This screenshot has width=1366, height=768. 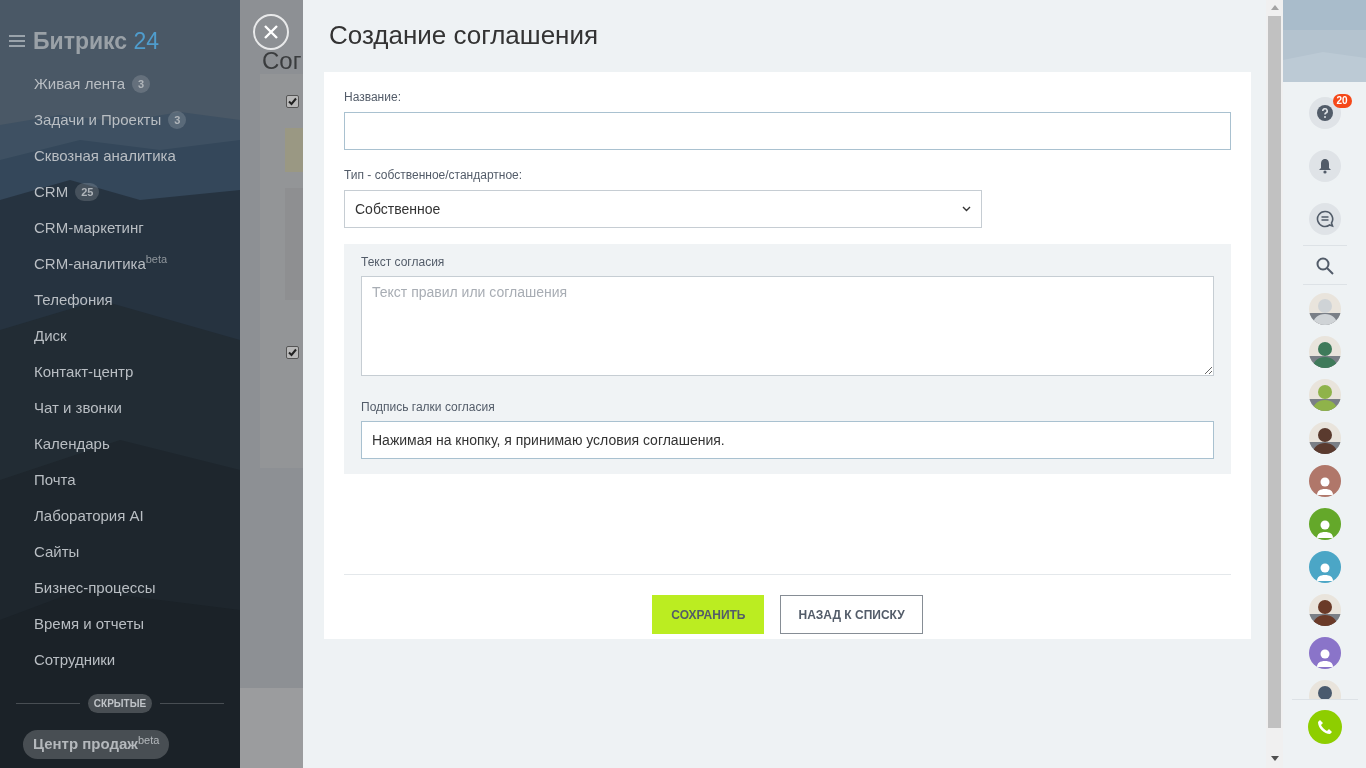 I want to click on sidebar-item: CRM, so click(x=51, y=192).